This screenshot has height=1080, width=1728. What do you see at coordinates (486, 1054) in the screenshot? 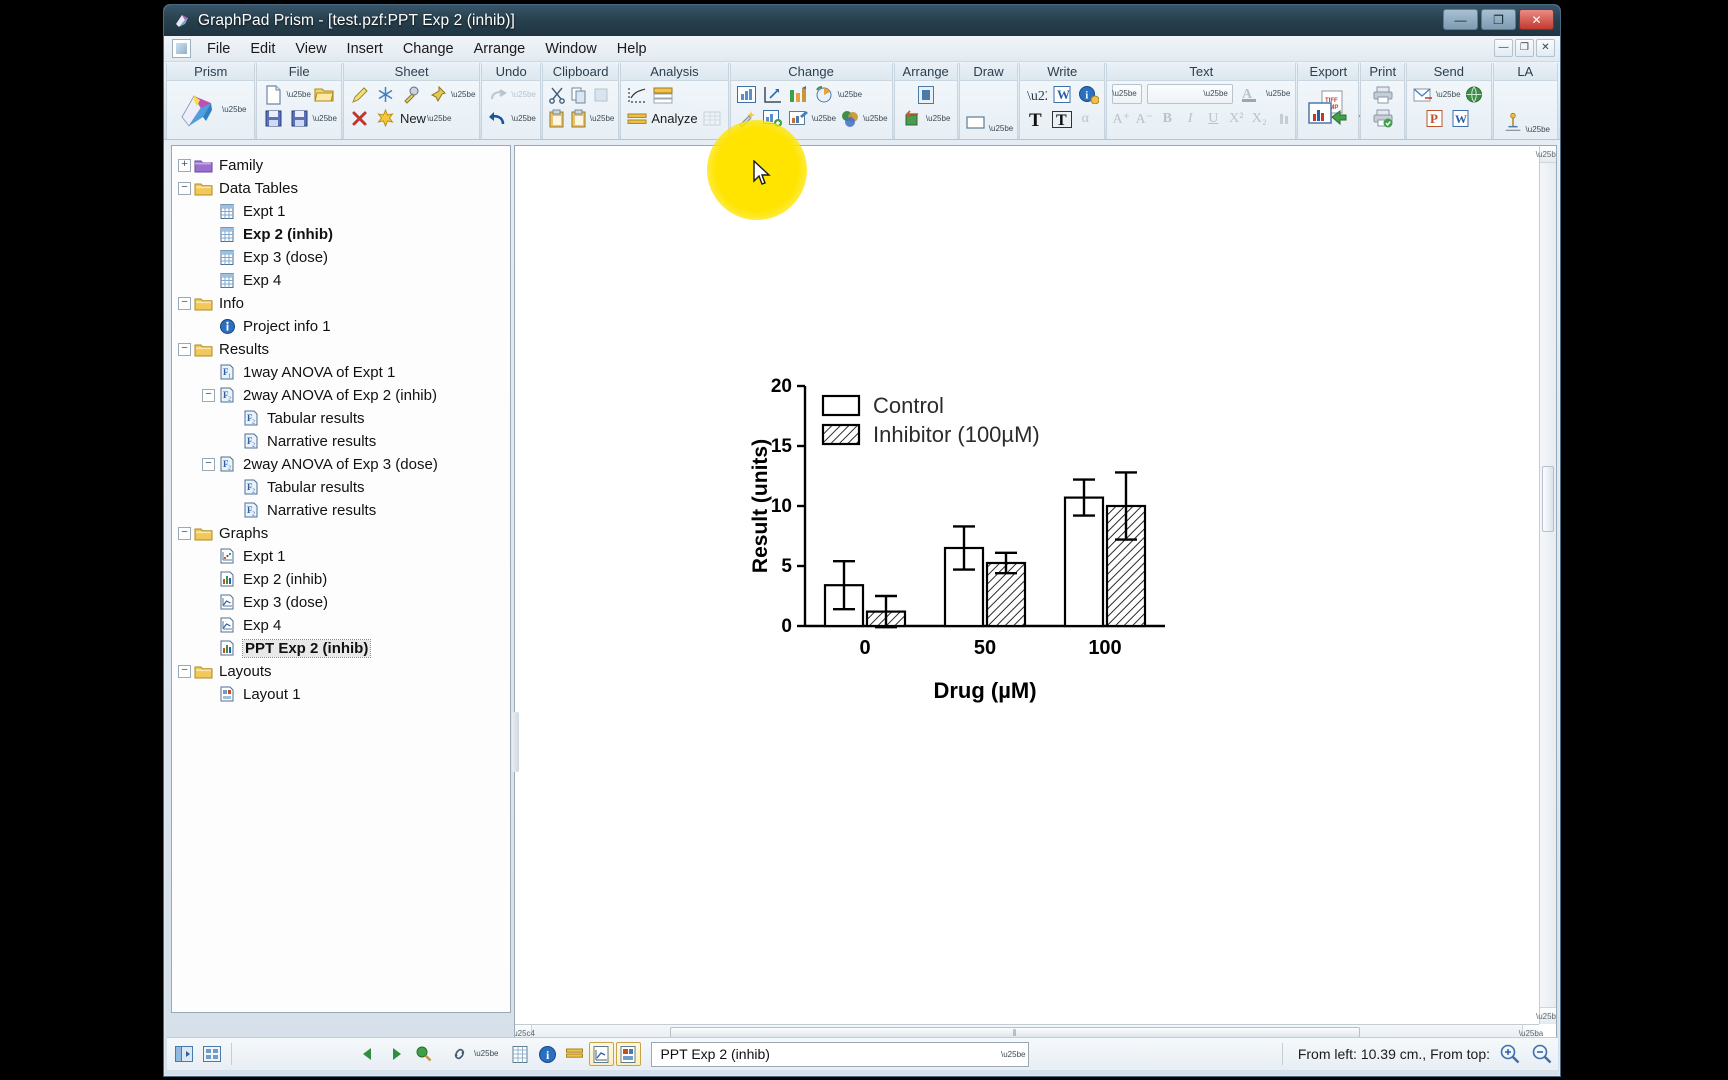
I see `chain-link-caret: \u25be` at bounding box center [486, 1054].